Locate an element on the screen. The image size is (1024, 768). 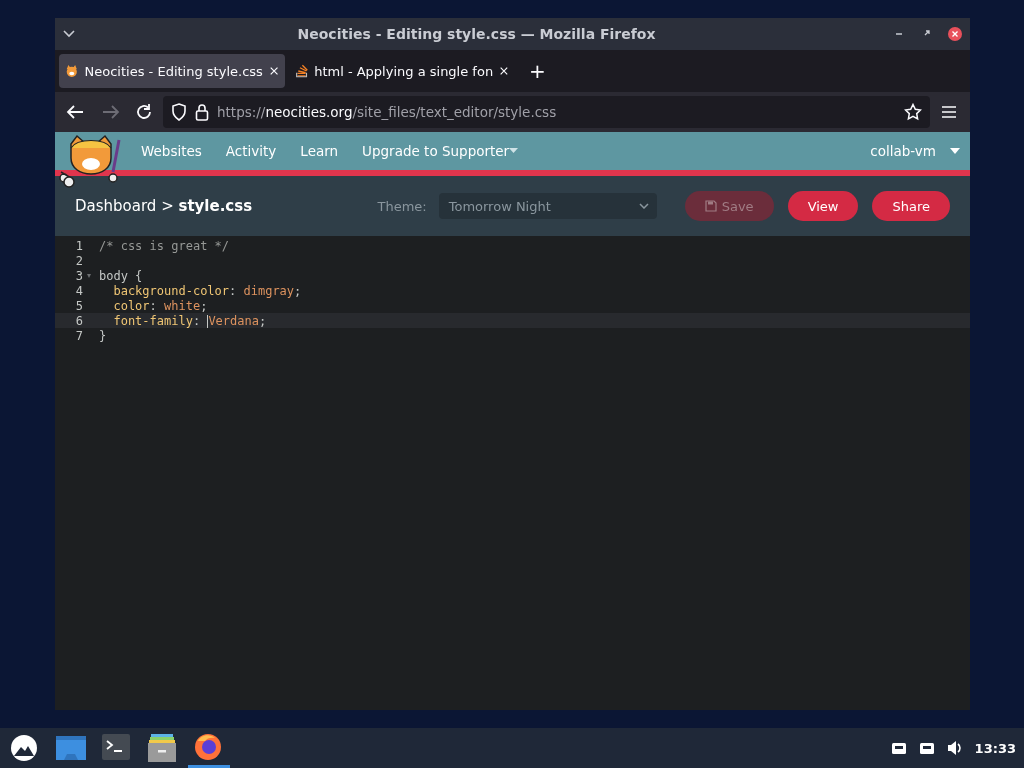
lock-icon is located at coordinates (202, 112).